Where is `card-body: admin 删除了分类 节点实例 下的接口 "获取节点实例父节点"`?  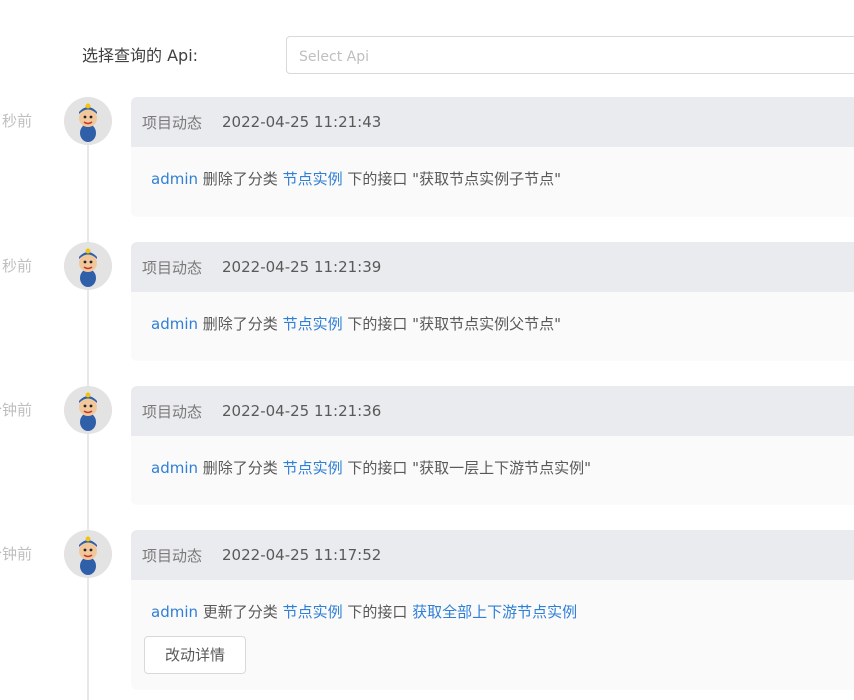
card-body: admin 删除了分类 节点实例 下的接口 "获取节点实例父节点" is located at coordinates (492, 314).